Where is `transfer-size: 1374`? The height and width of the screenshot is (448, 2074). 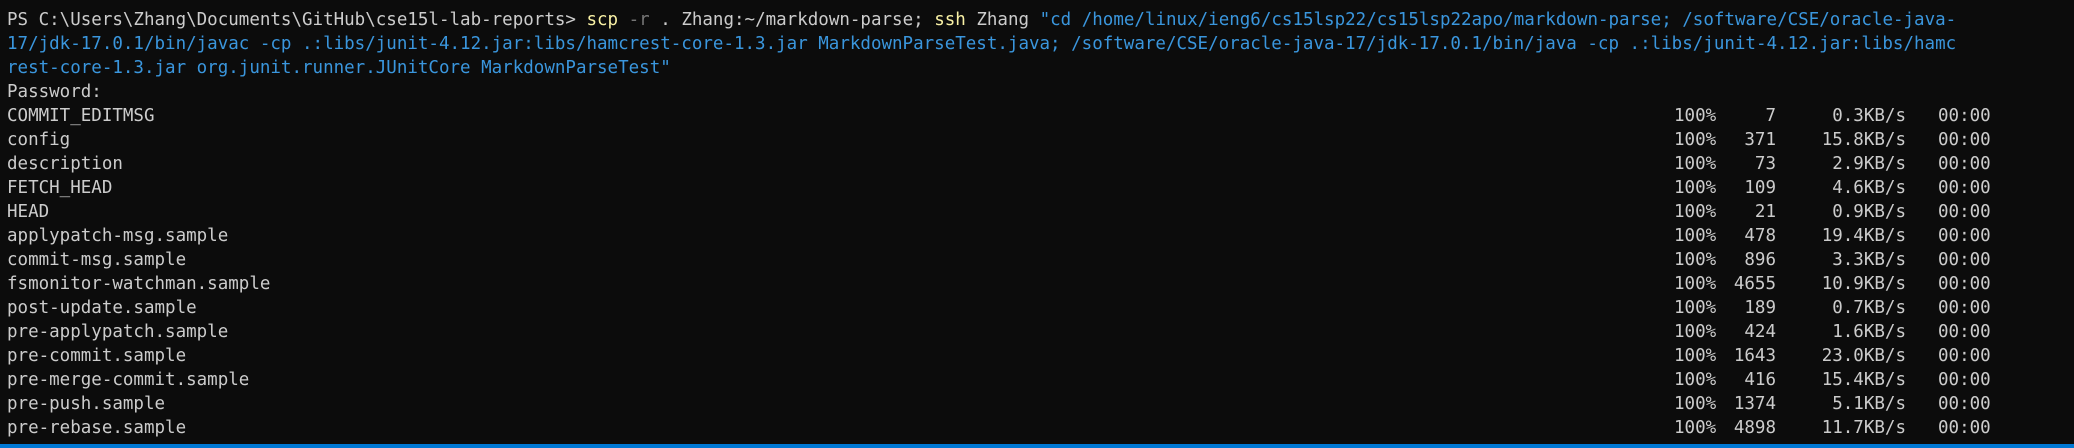 transfer-size: 1374 is located at coordinates (1754, 404).